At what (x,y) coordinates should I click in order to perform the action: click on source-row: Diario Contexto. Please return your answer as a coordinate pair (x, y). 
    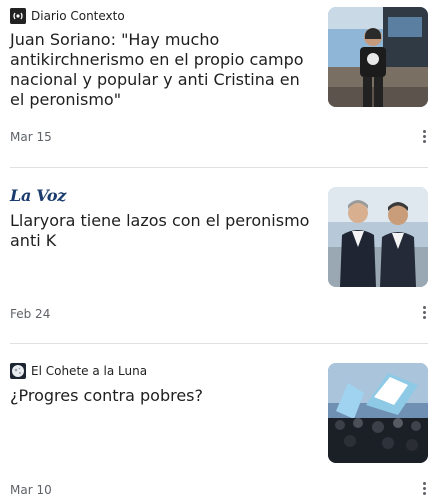
    Looking at the image, I should click on (67, 16).